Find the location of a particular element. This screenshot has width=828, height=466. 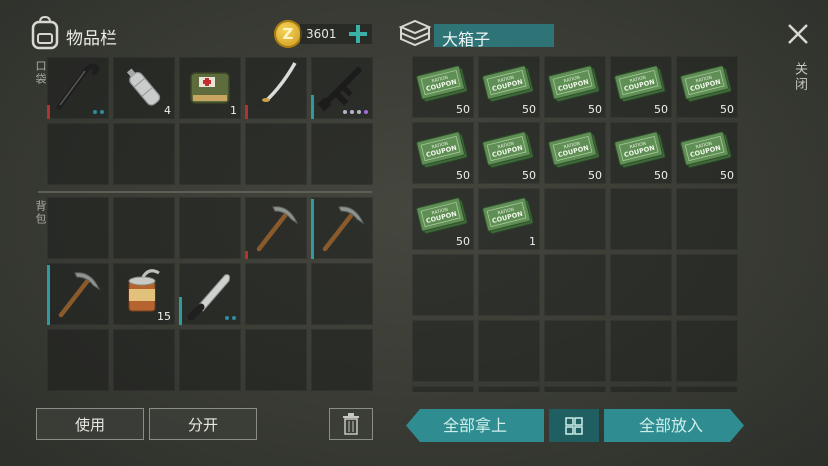

box-stack-icon is located at coordinates (415, 34).